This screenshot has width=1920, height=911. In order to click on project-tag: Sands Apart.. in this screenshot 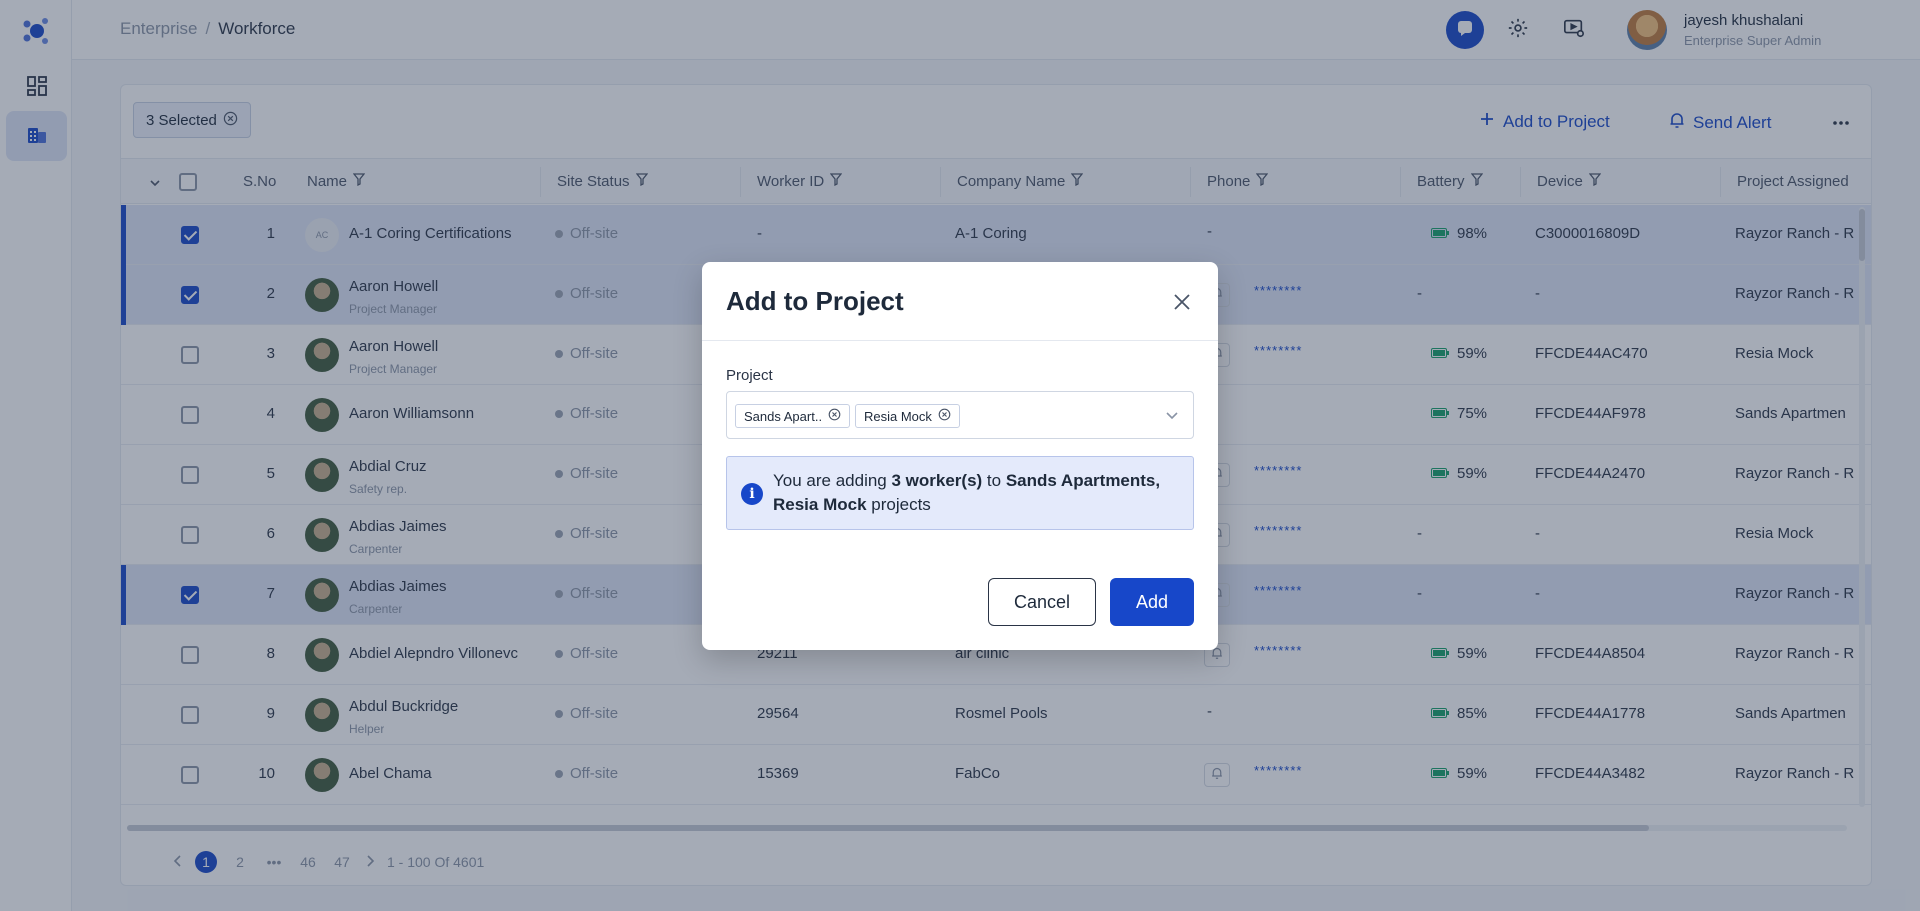, I will do `click(793, 416)`.